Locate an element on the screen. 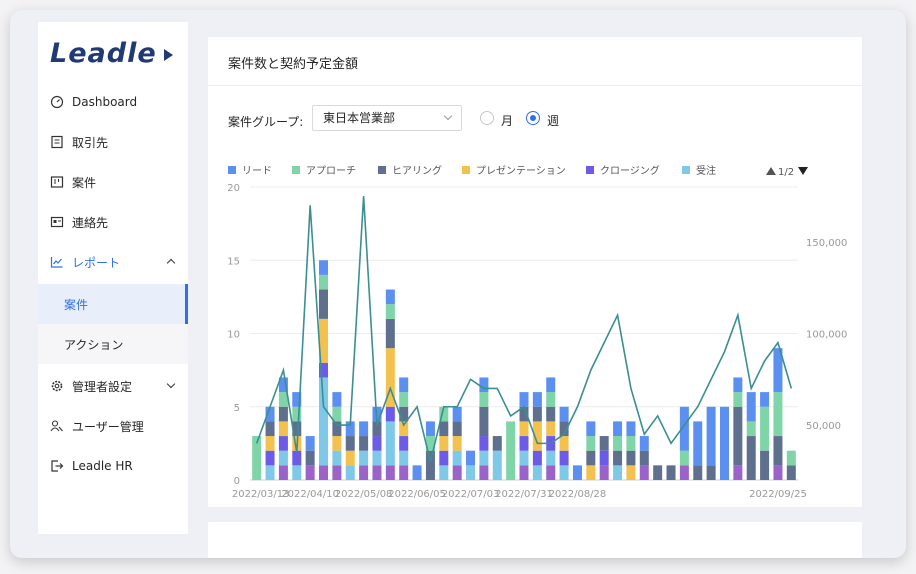 The height and width of the screenshot is (574, 916). sidebar-item-admin-settings: 管理者設定 is located at coordinates (113, 386).